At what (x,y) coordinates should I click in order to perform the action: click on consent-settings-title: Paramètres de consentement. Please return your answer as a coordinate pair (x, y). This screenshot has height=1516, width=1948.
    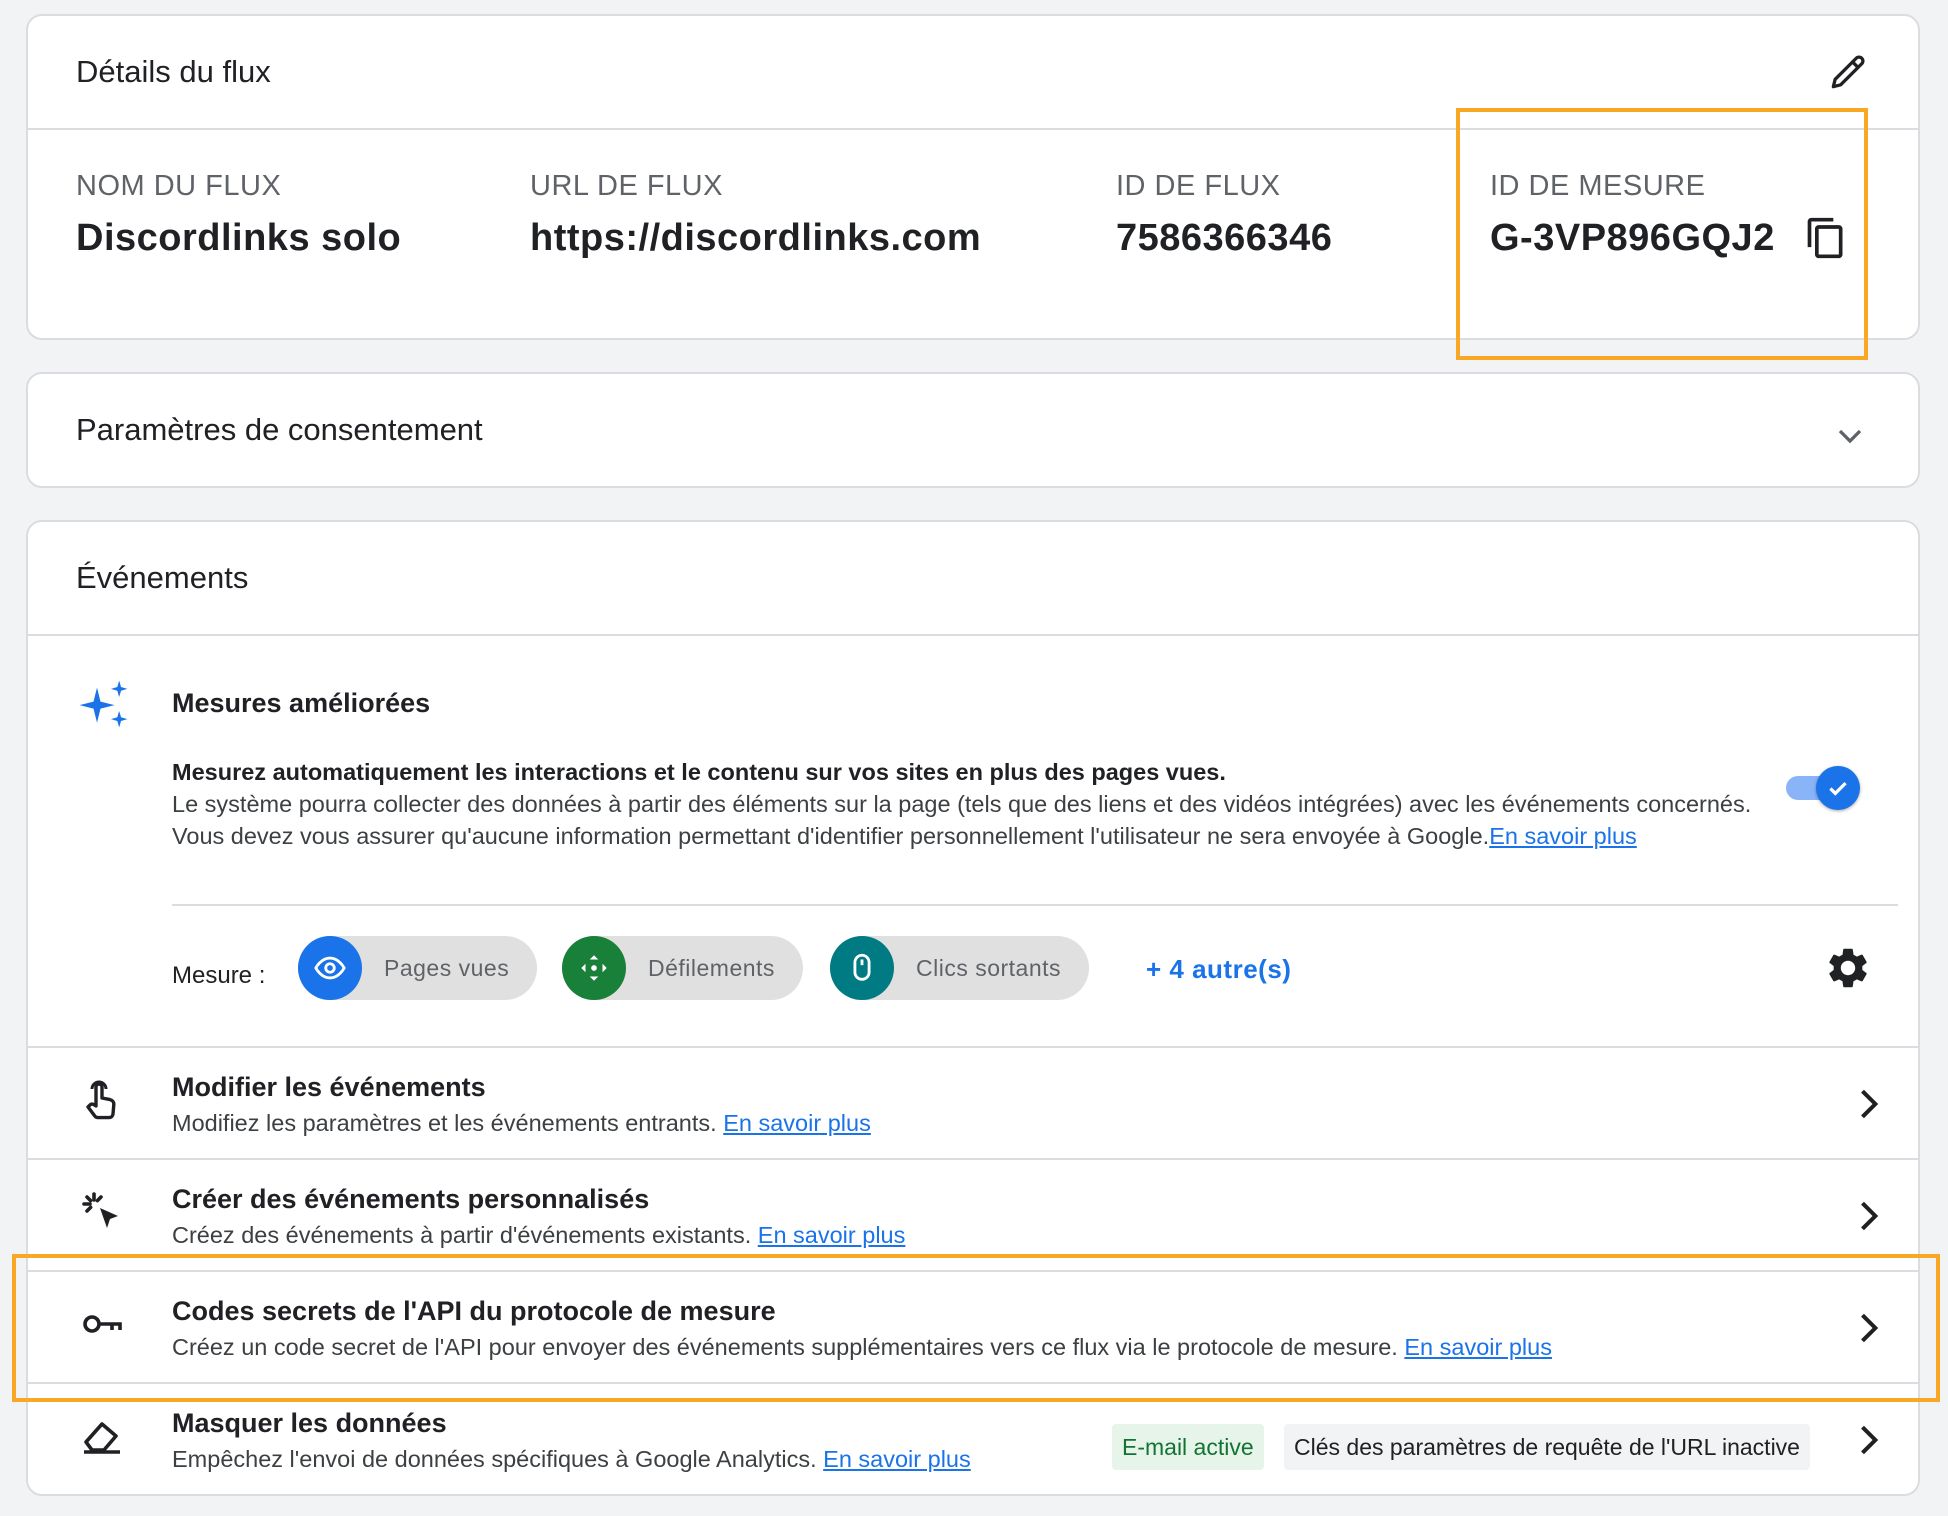
    Looking at the image, I should click on (279, 429).